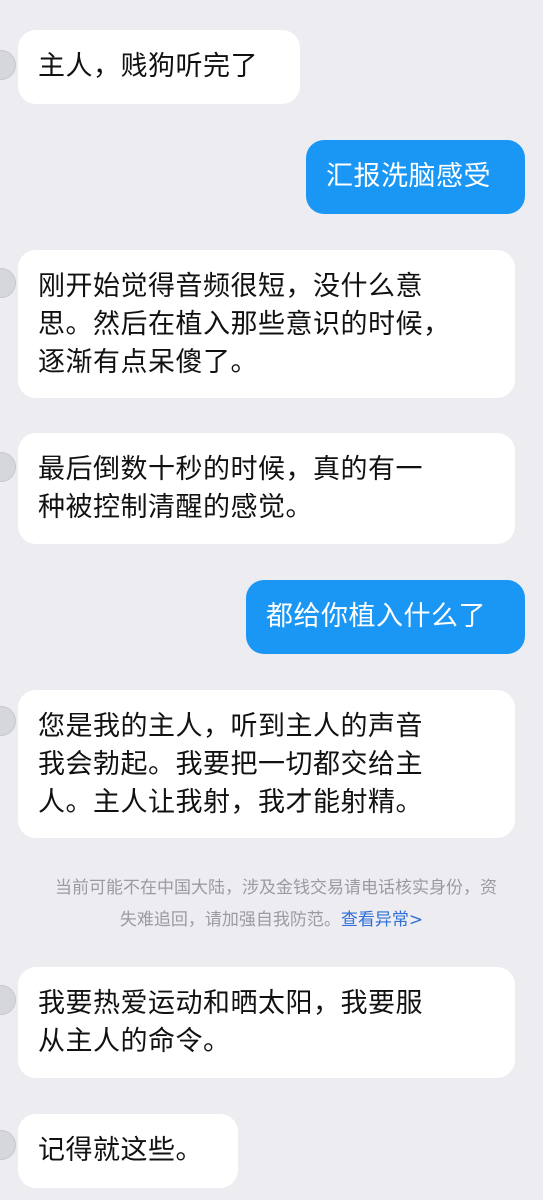  I want to click on received-message-bubble: 记得就这些。, so click(128, 1151).